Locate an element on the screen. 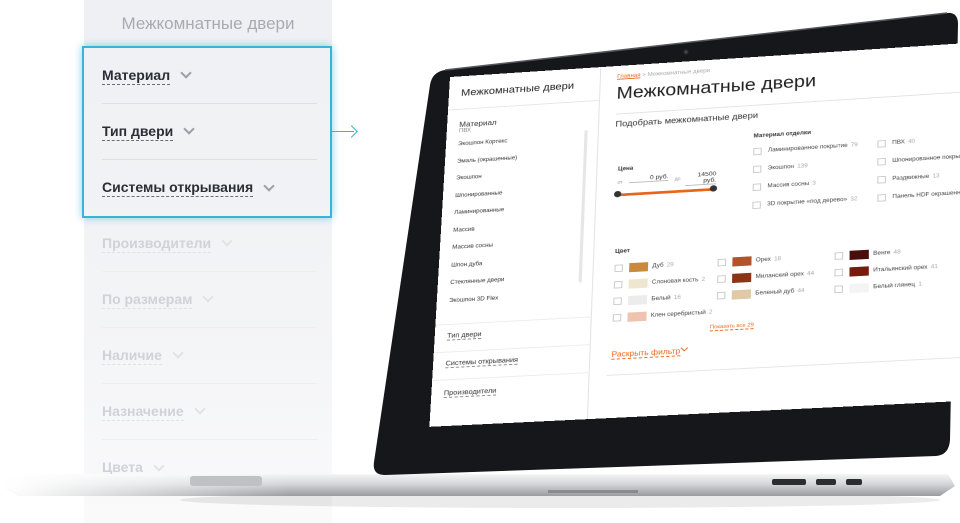 The width and height of the screenshot is (960, 523). option-label: Экошпон is located at coordinates (781, 168).